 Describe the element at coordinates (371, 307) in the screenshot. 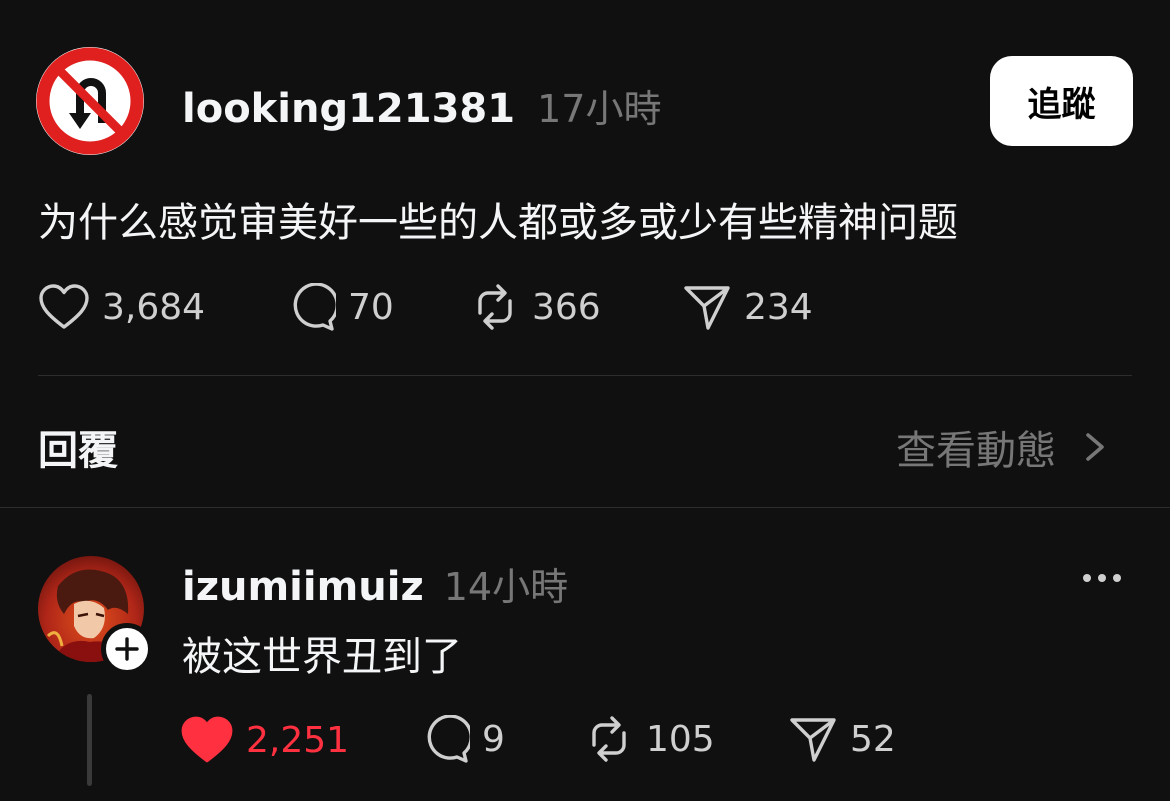

I see `comment-count: 70` at that location.